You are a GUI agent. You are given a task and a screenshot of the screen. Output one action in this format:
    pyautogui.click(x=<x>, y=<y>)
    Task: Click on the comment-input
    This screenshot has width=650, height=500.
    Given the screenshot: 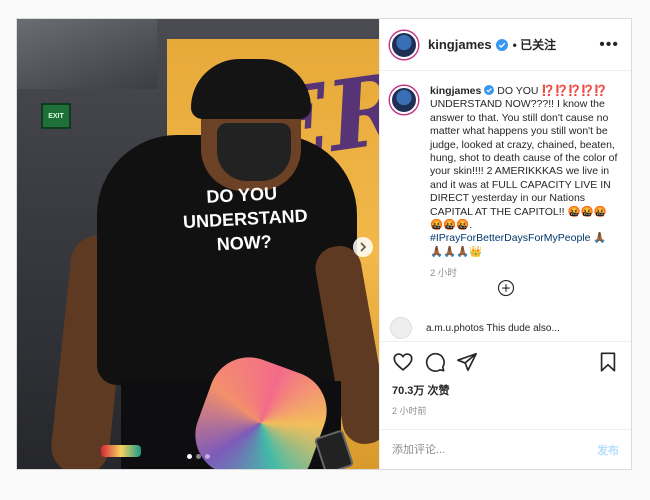 What is the action you would take?
    pyautogui.click(x=494, y=449)
    